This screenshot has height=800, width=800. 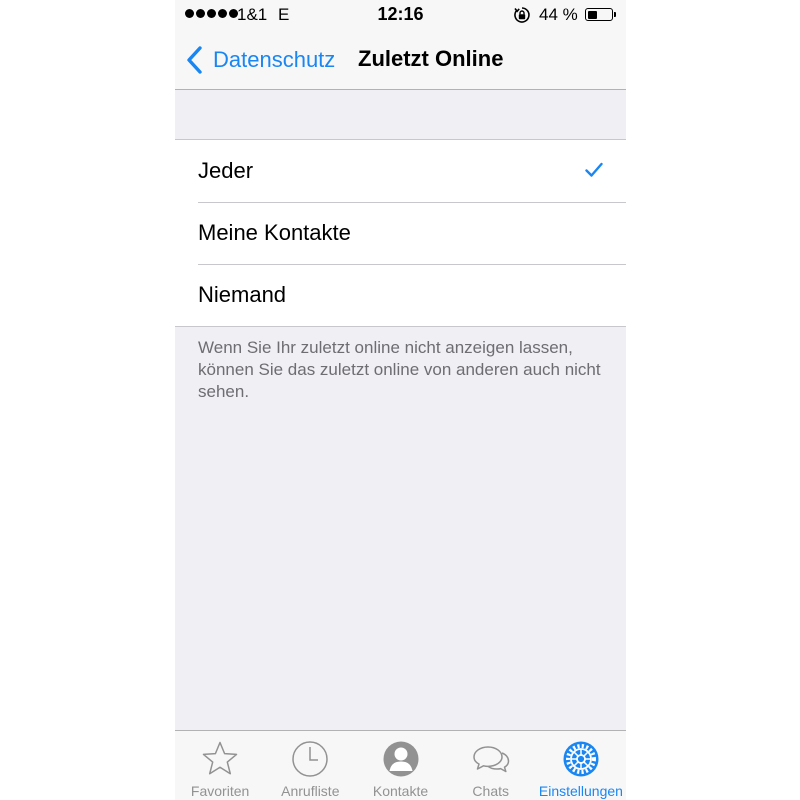 I want to click on star-icon, so click(x=220, y=758).